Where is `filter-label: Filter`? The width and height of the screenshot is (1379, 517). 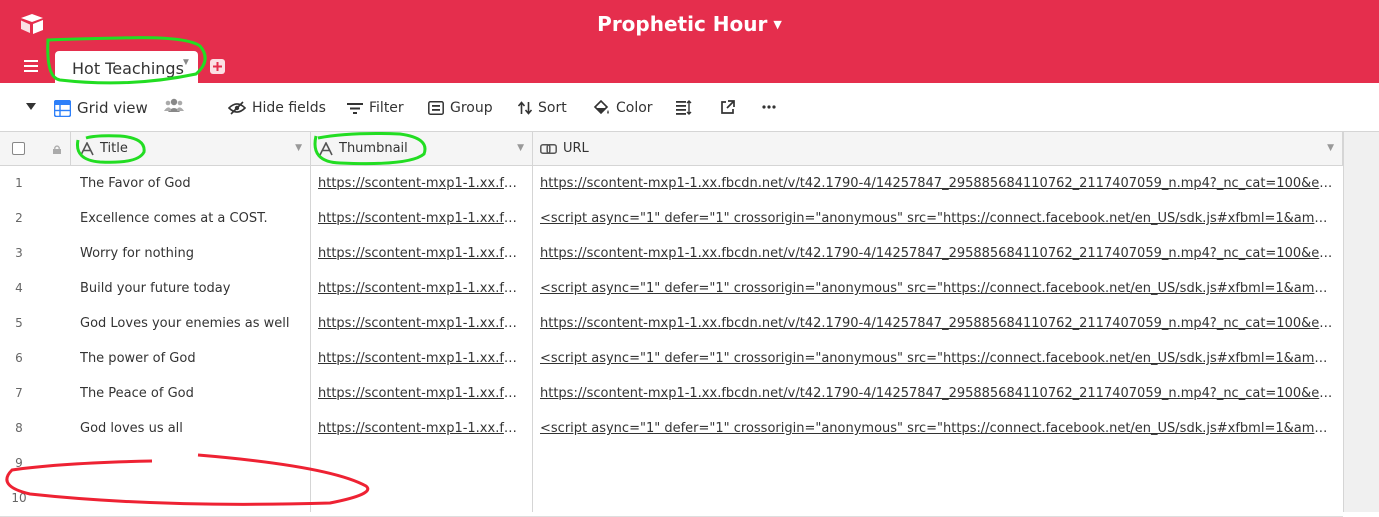 filter-label: Filter is located at coordinates (386, 108).